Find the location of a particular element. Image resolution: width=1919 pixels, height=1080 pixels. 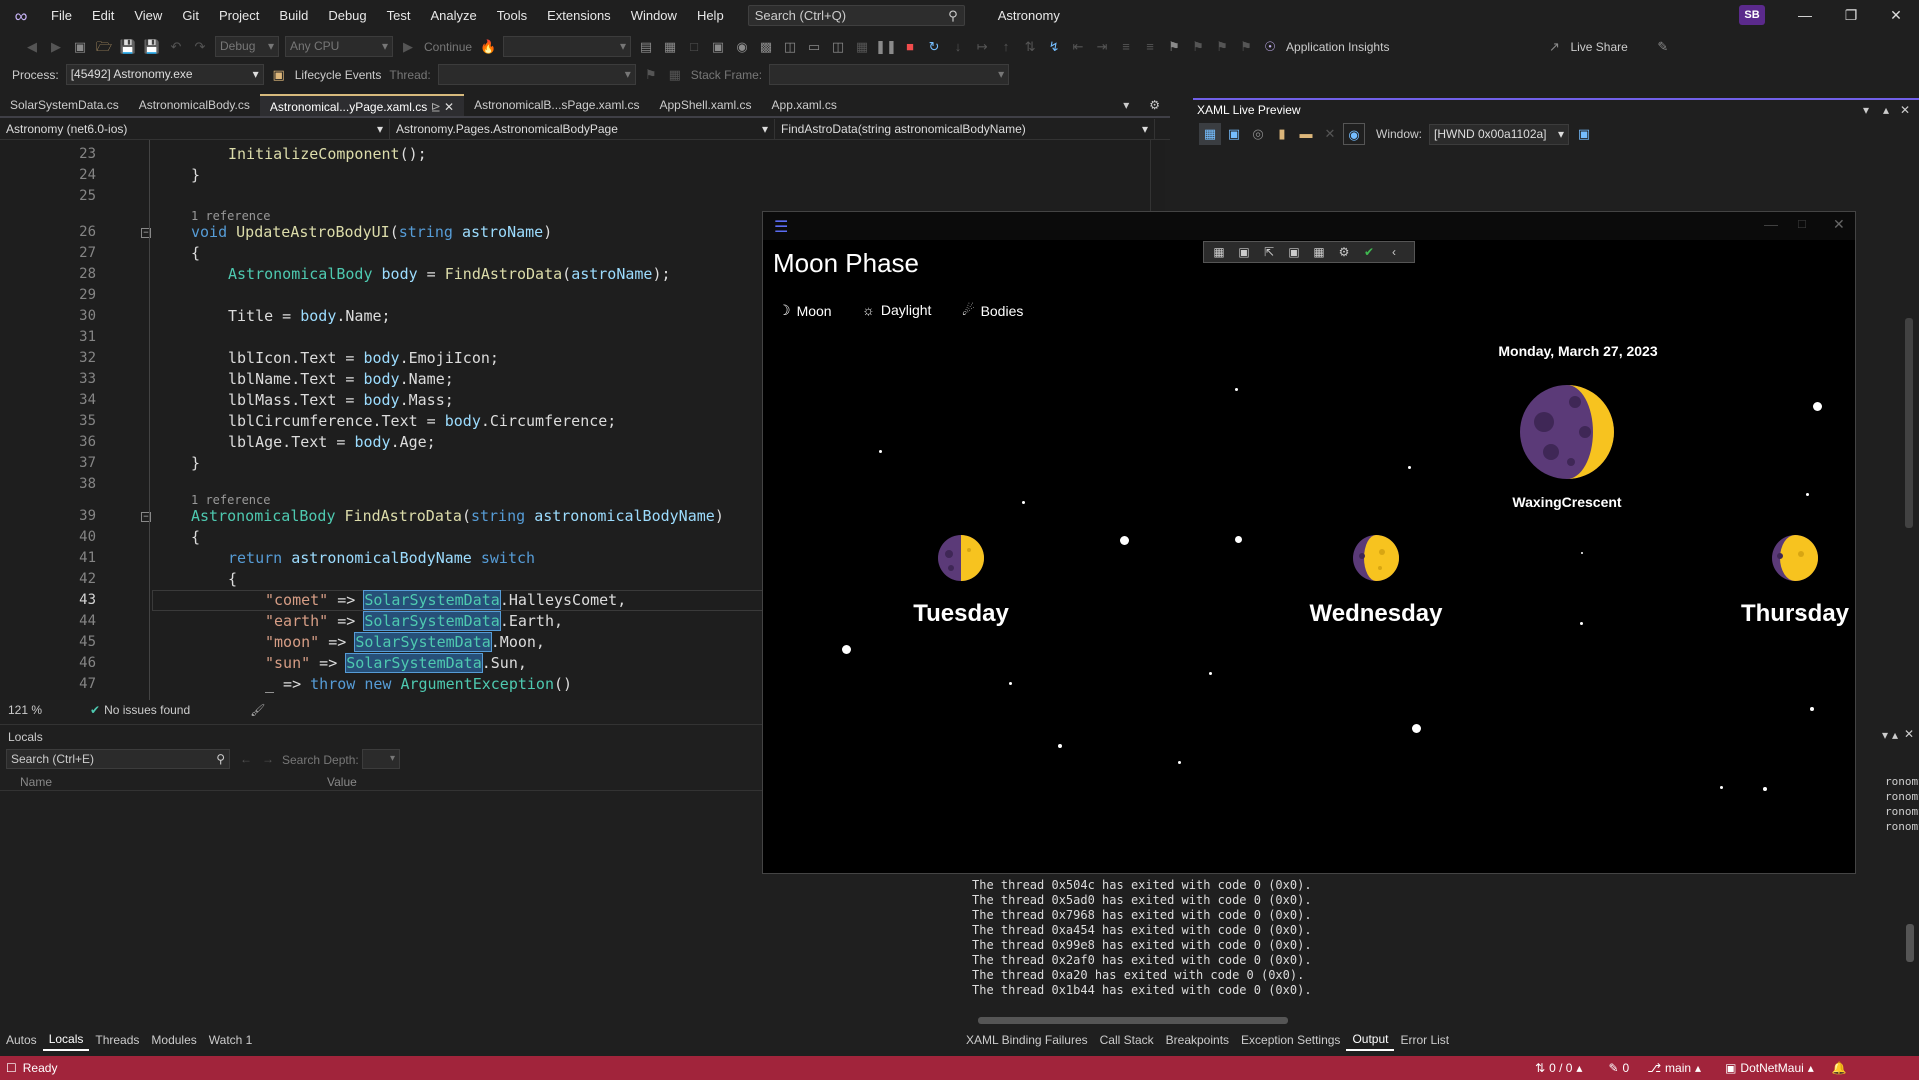

open-folder-icon: 🗁 is located at coordinates (104, 47).